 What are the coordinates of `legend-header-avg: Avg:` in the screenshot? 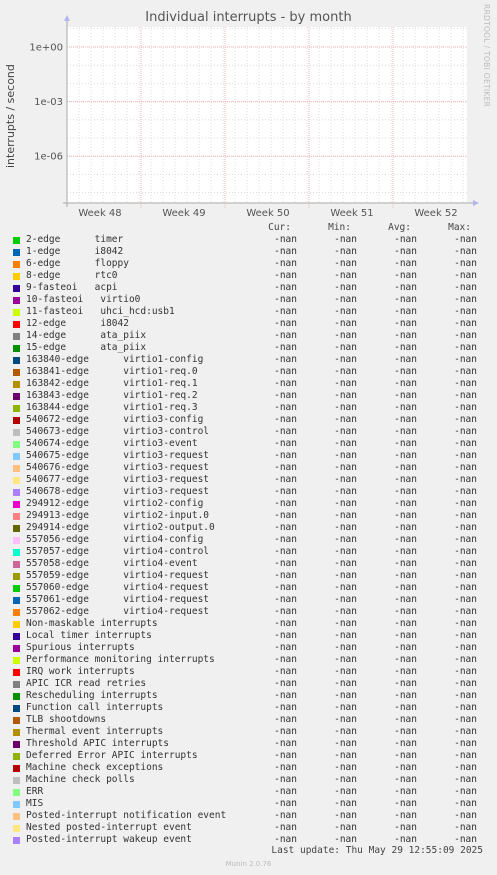 It's located at (399, 227).